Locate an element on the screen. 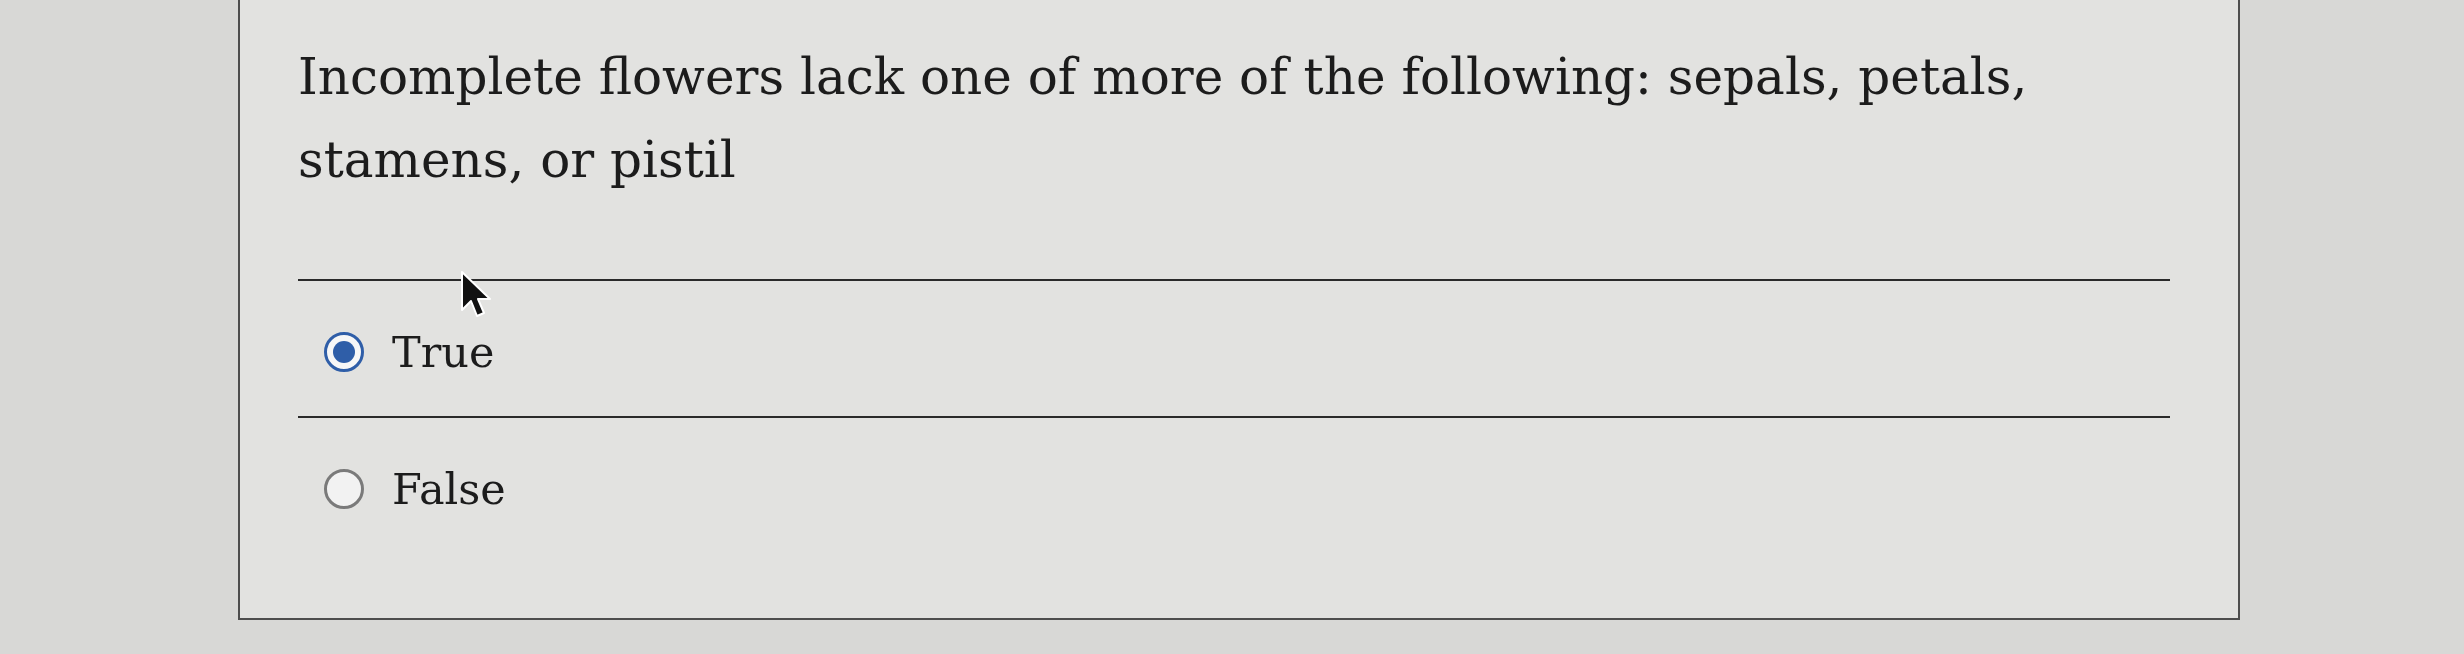 The width and height of the screenshot is (2464, 654). pointer-cursor-icon is located at coordinates (476, 294).